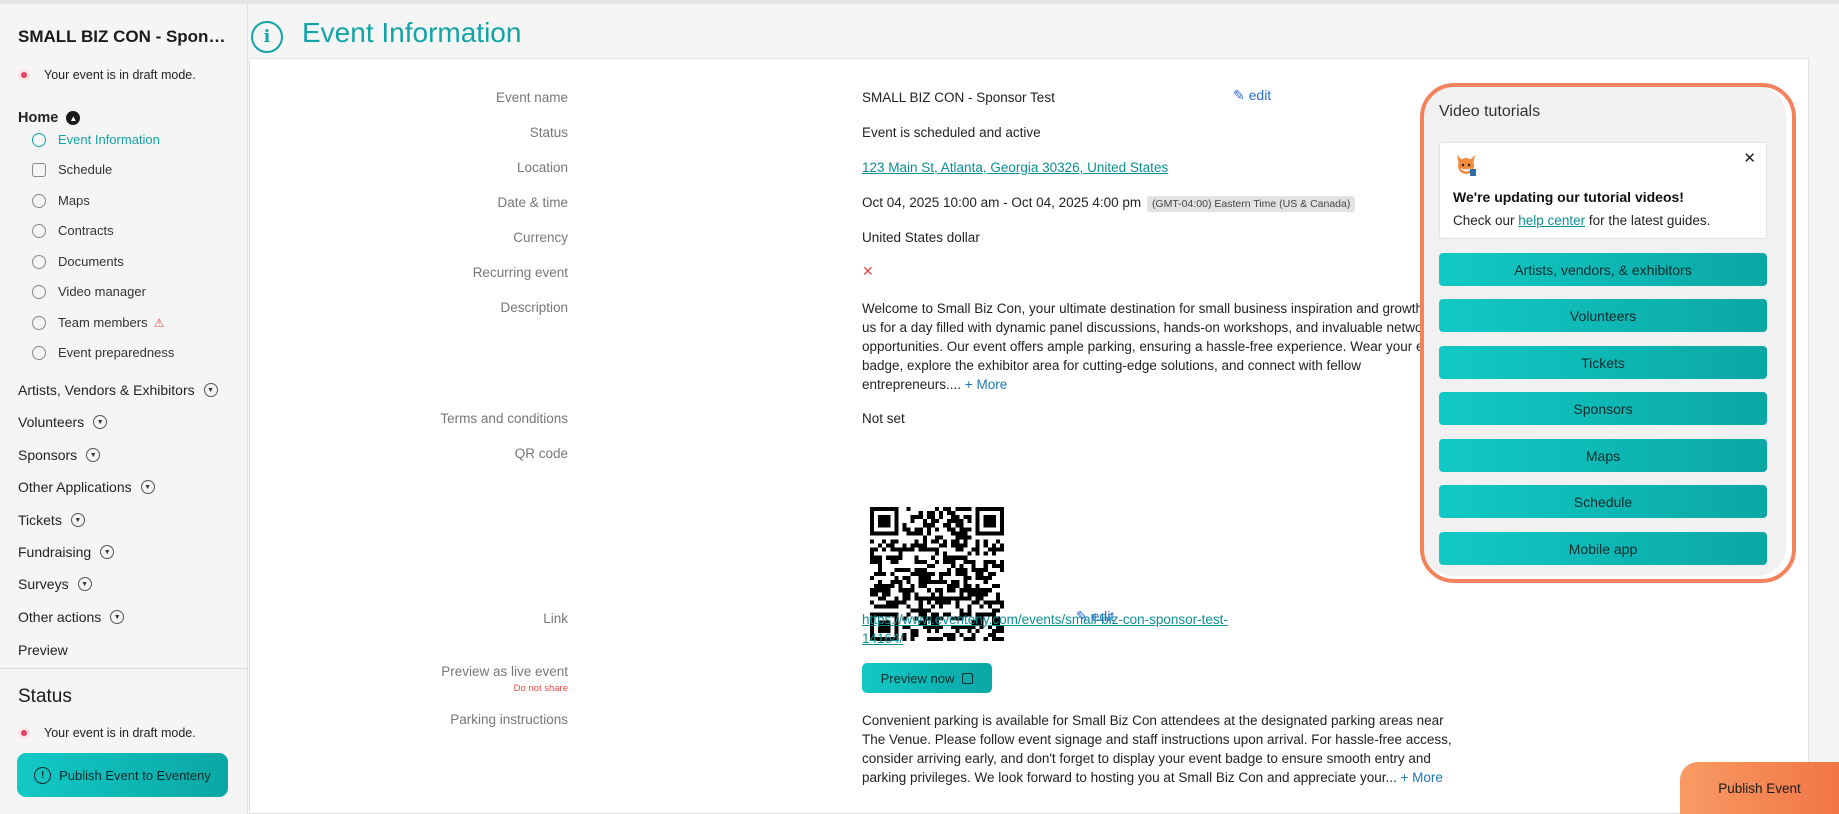  I want to click on sidebar-section-sponsors: Sponsors ▼, so click(59, 455).